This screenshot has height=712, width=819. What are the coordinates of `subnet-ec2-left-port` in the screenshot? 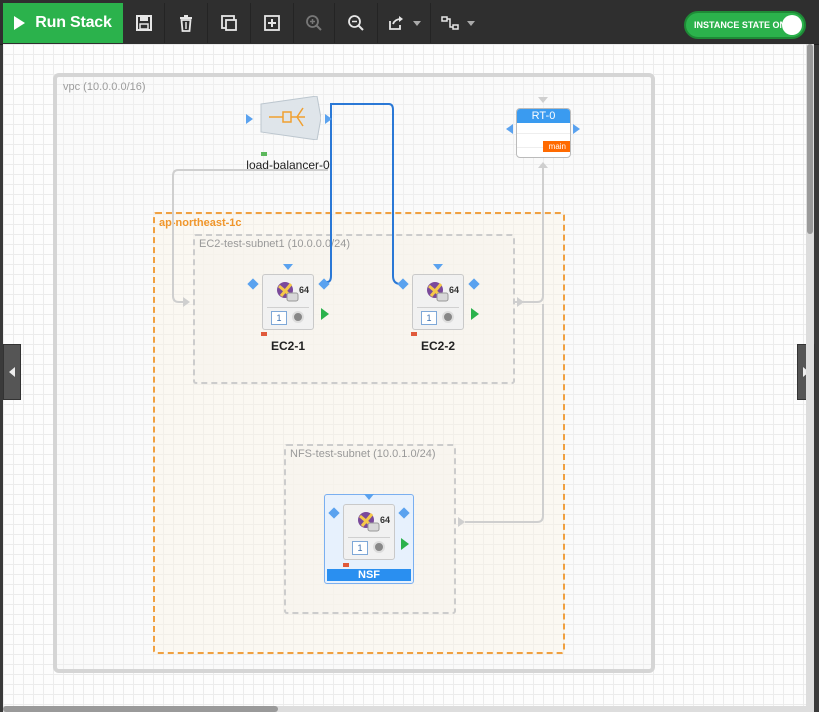 It's located at (186, 302).